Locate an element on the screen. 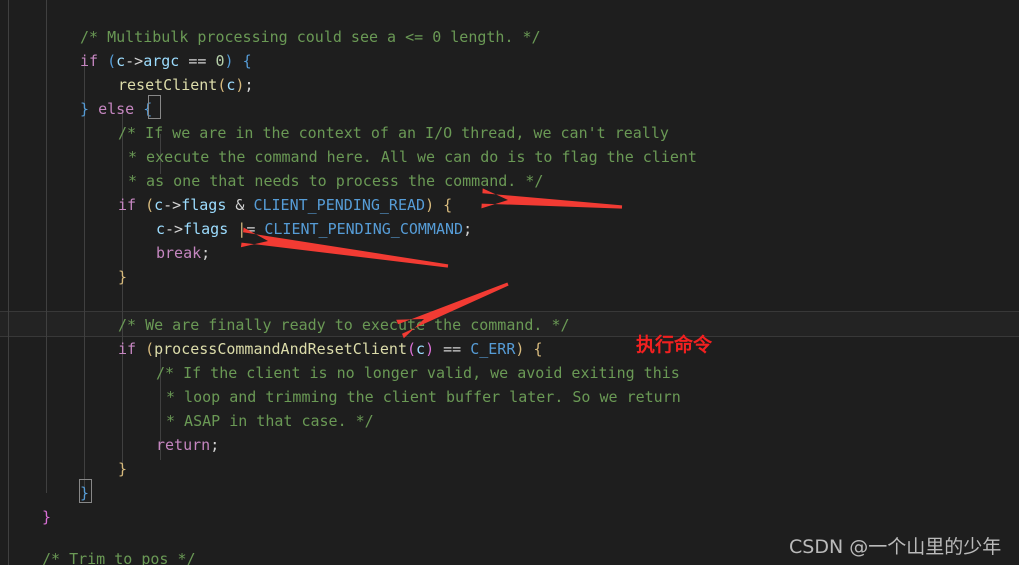  code-line-text: * ASAP in that case. */ is located at coordinates (270, 421).